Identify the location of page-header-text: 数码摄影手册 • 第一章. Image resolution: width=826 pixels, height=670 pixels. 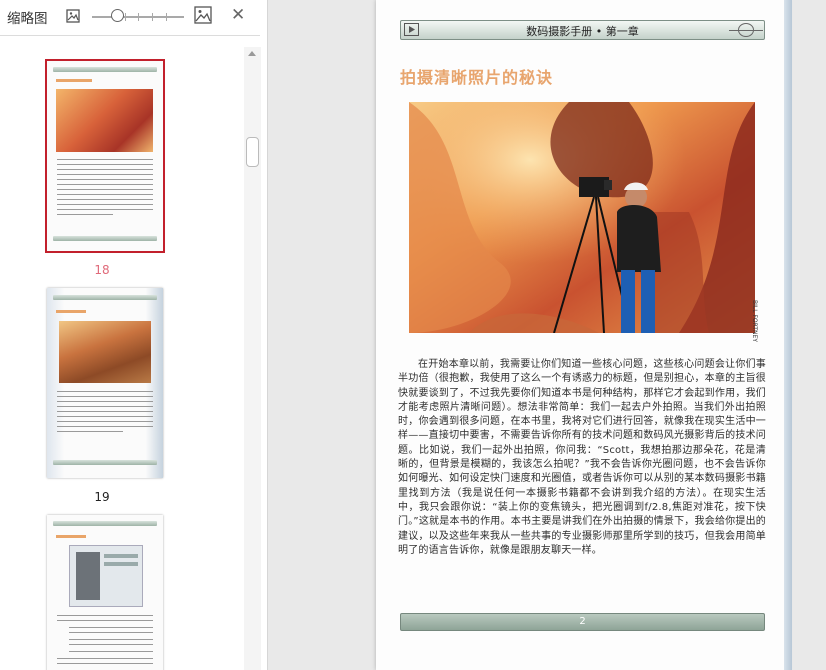
(582, 31).